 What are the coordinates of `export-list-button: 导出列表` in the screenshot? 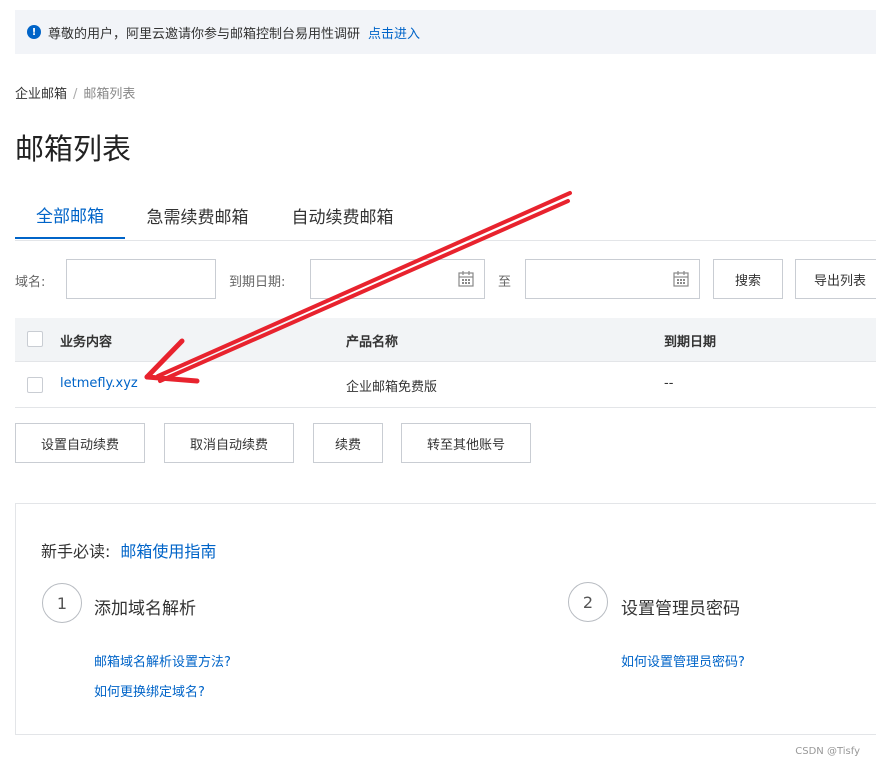 It's located at (835, 279).